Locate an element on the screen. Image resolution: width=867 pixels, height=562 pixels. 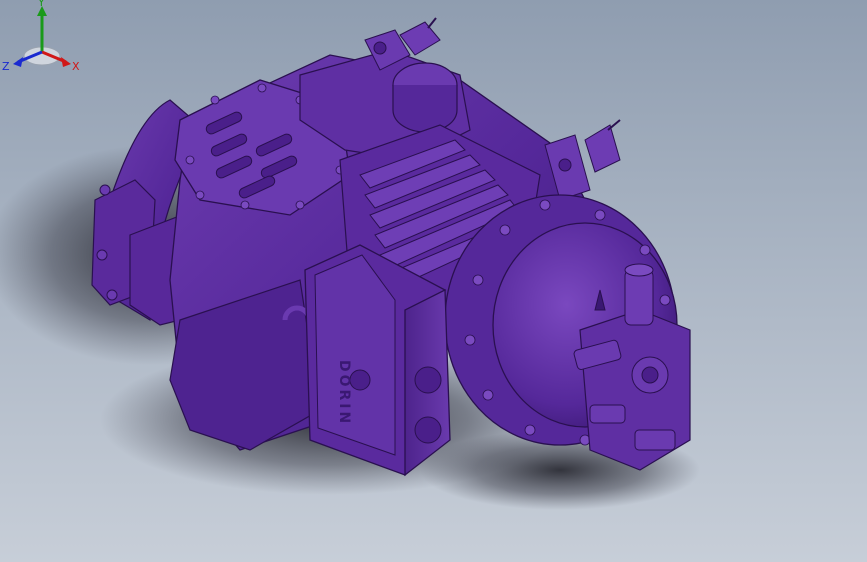
x-axis-label: X is located at coordinates (76, 66).